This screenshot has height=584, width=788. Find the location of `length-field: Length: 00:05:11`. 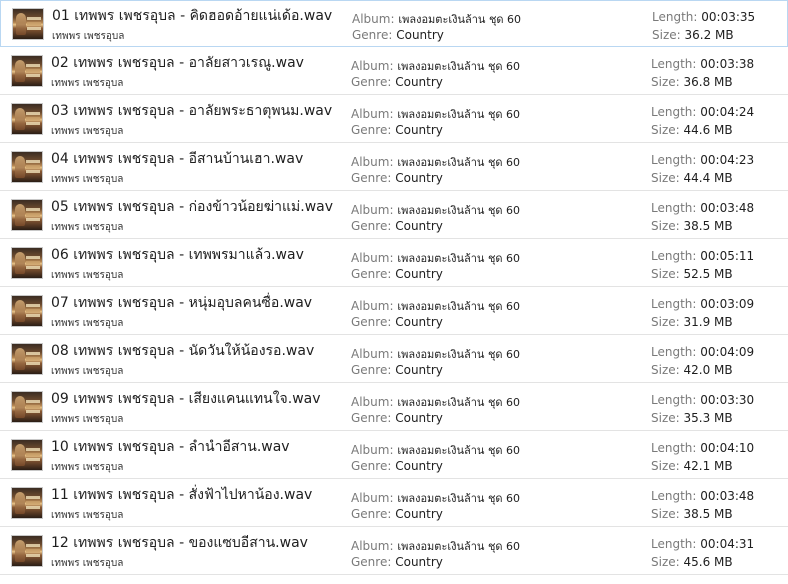

length-field: Length: 00:05:11 is located at coordinates (702, 256).